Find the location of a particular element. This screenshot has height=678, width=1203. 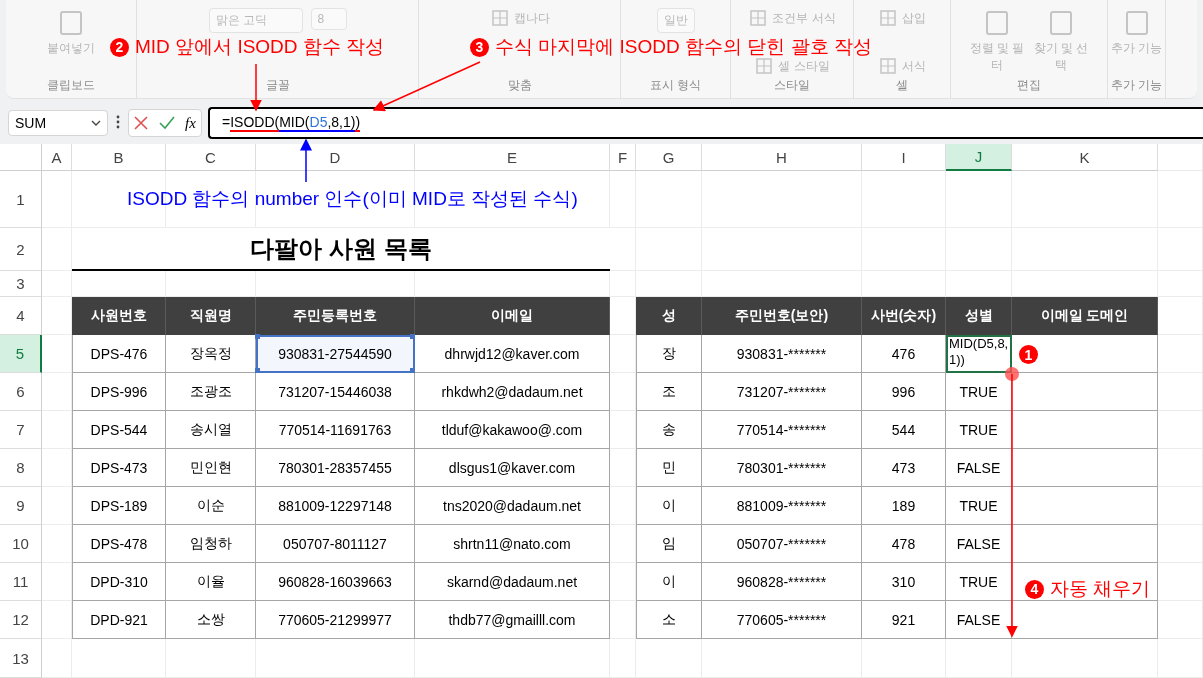

table-cell: 478 is located at coordinates (904, 544).